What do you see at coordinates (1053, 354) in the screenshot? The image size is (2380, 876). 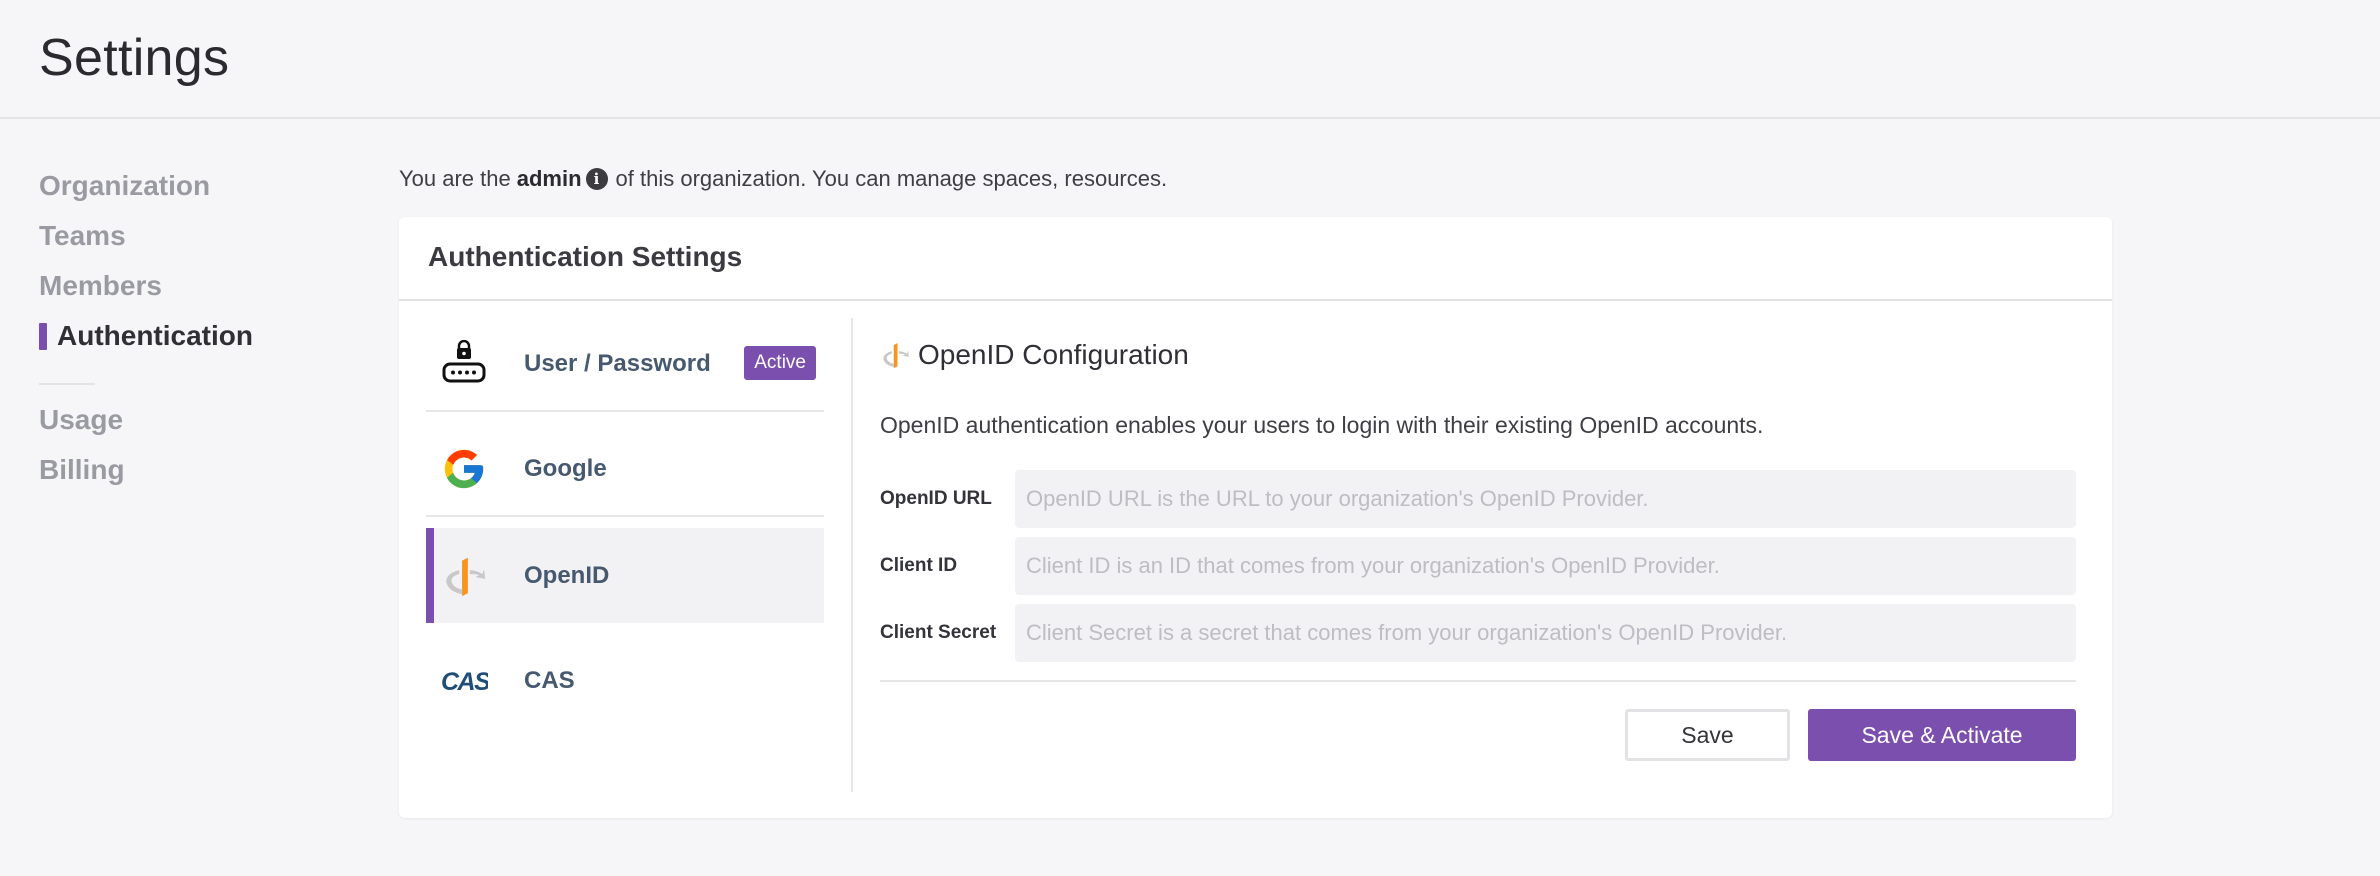 I see `config-title-text: OpenID Configuration` at bounding box center [1053, 354].